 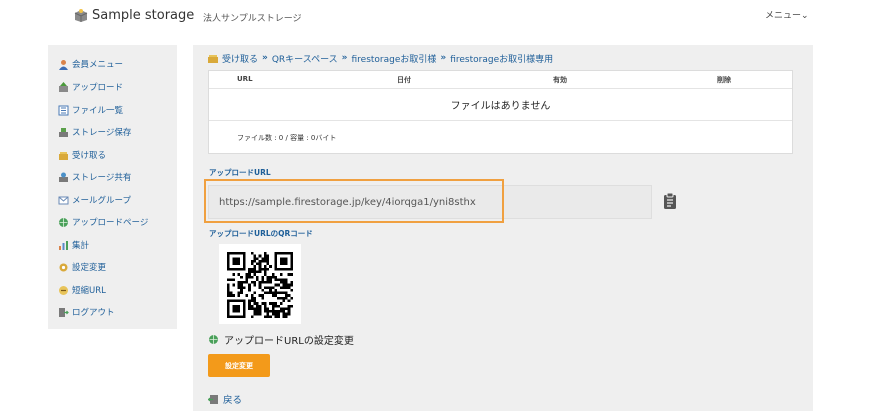 I want to click on column-header-date: 日付, so click(x=404, y=80).